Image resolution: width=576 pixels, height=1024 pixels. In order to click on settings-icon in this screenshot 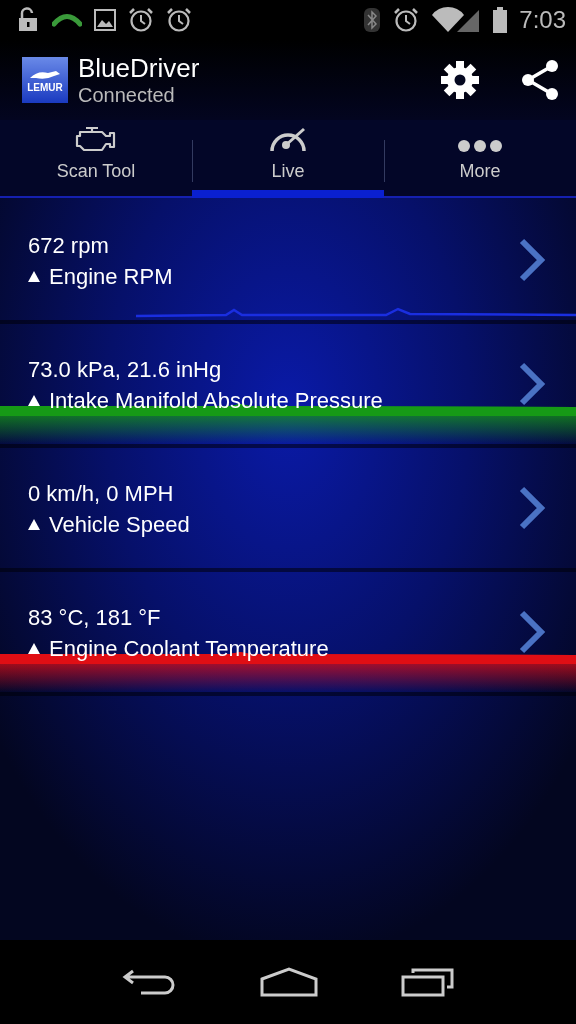, I will do `click(460, 80)`.